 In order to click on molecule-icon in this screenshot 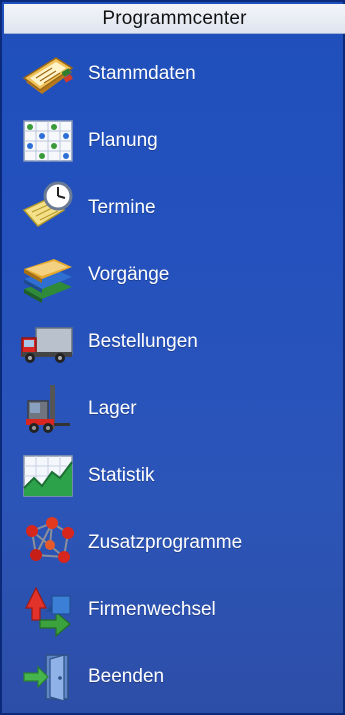, I will do `click(48, 543)`.